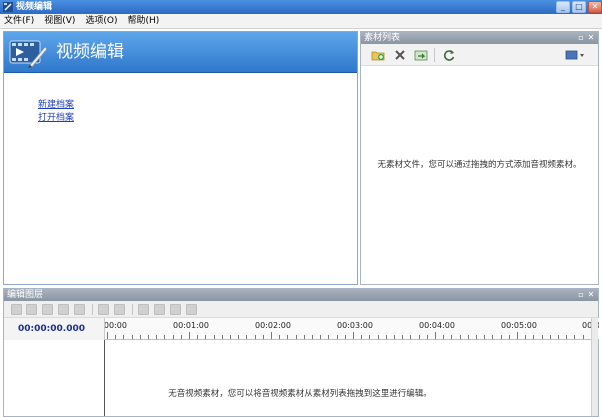  What do you see at coordinates (59, 21) in the screenshot?
I see `menu-view: 视图(V)` at bounding box center [59, 21].